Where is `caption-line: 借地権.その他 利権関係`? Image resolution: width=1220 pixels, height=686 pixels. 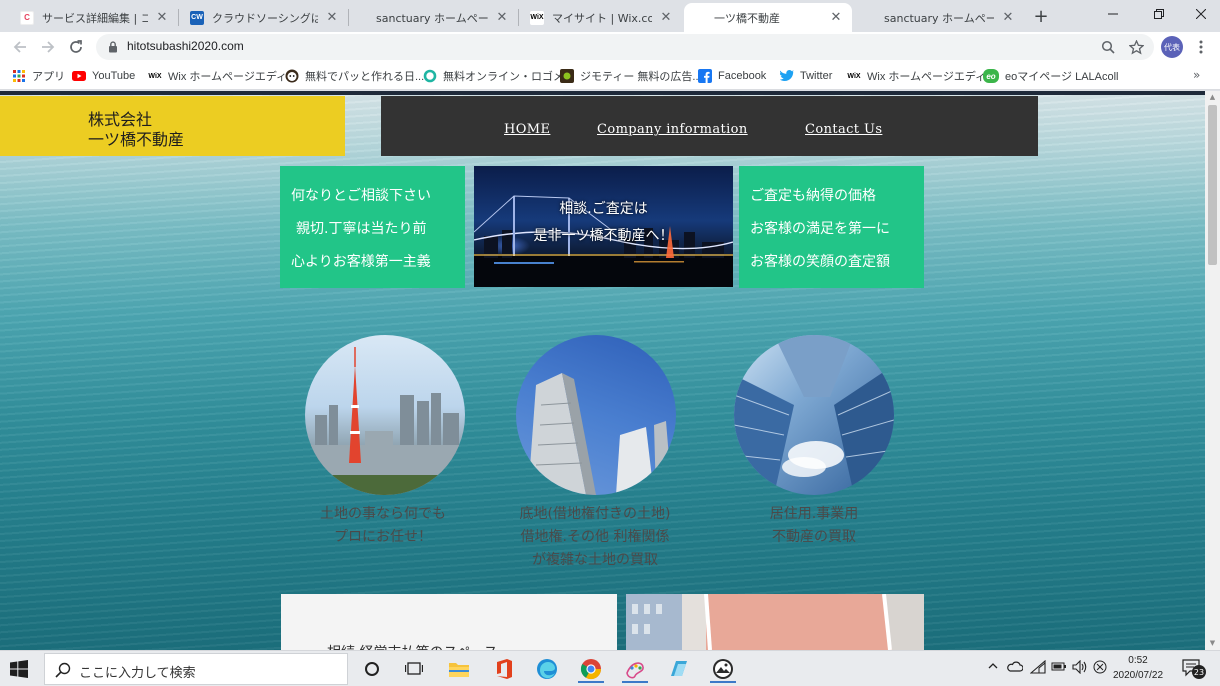
caption-line: 借地権.その他 利権関係 is located at coordinates (595, 537).